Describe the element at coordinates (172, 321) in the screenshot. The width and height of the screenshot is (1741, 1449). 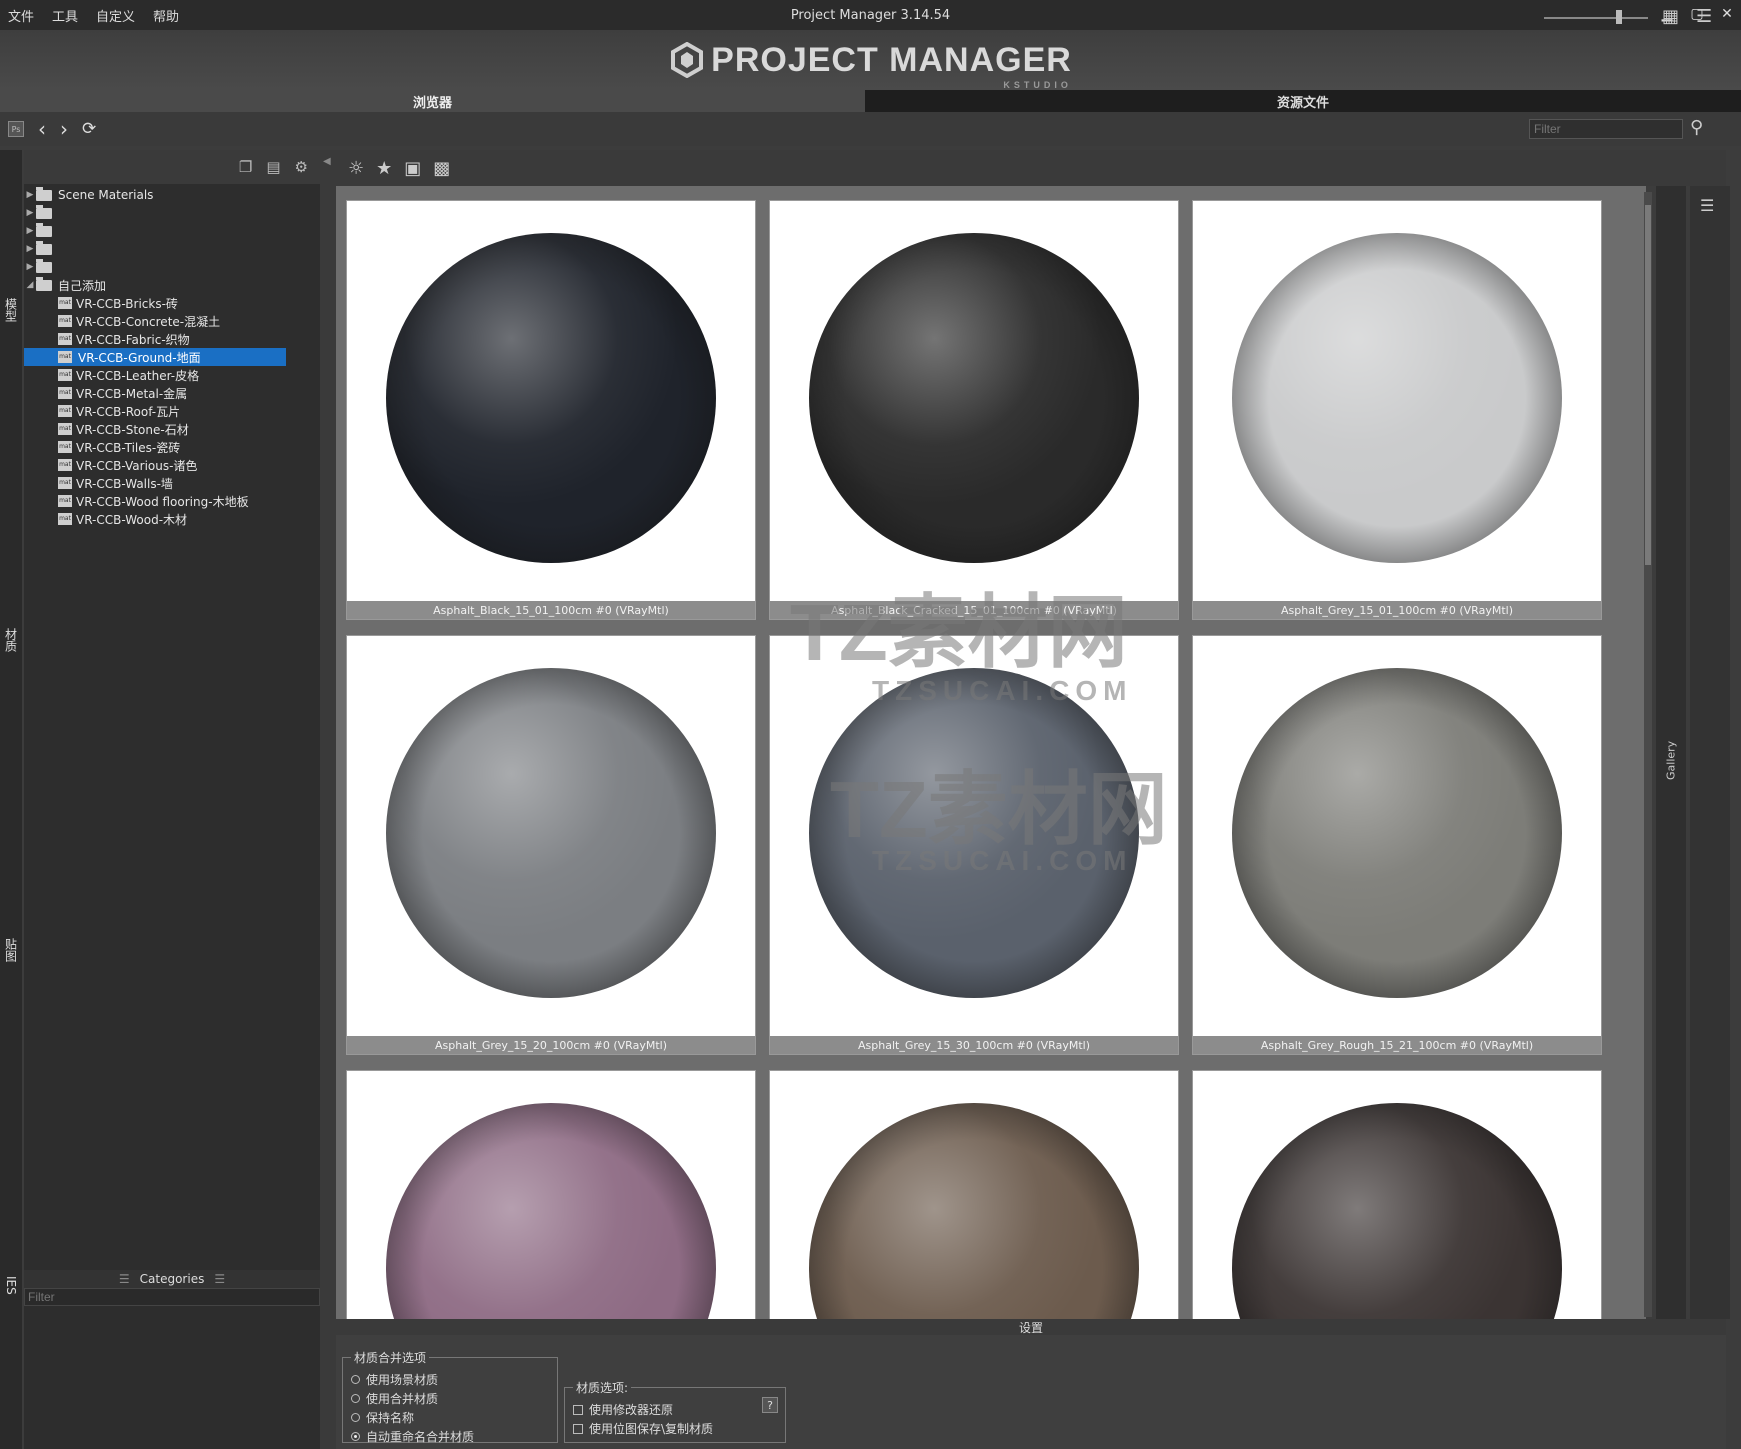
I see `tree-material-library: mat VR-CCB-Concrete-混凝土` at that location.